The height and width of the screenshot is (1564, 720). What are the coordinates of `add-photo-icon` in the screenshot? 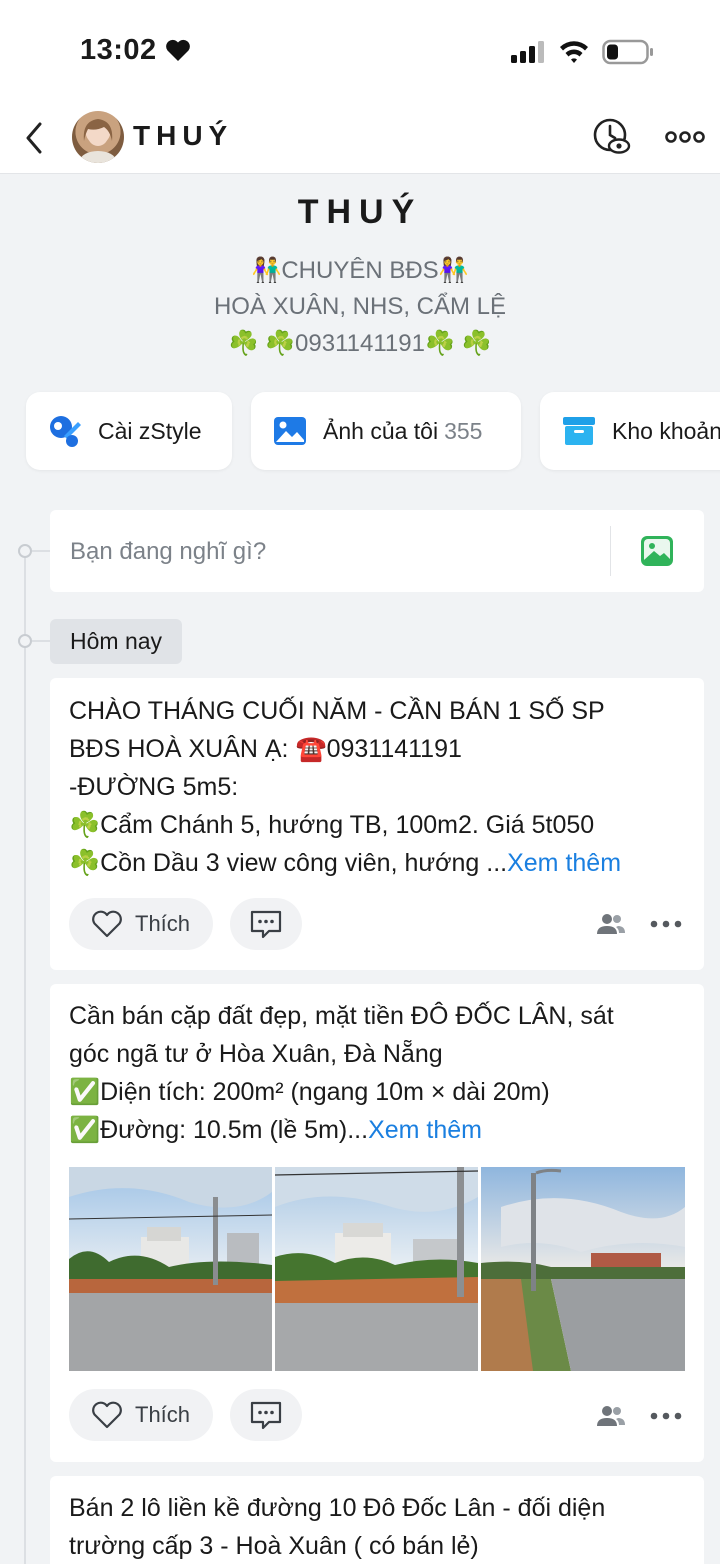 It's located at (657, 551).